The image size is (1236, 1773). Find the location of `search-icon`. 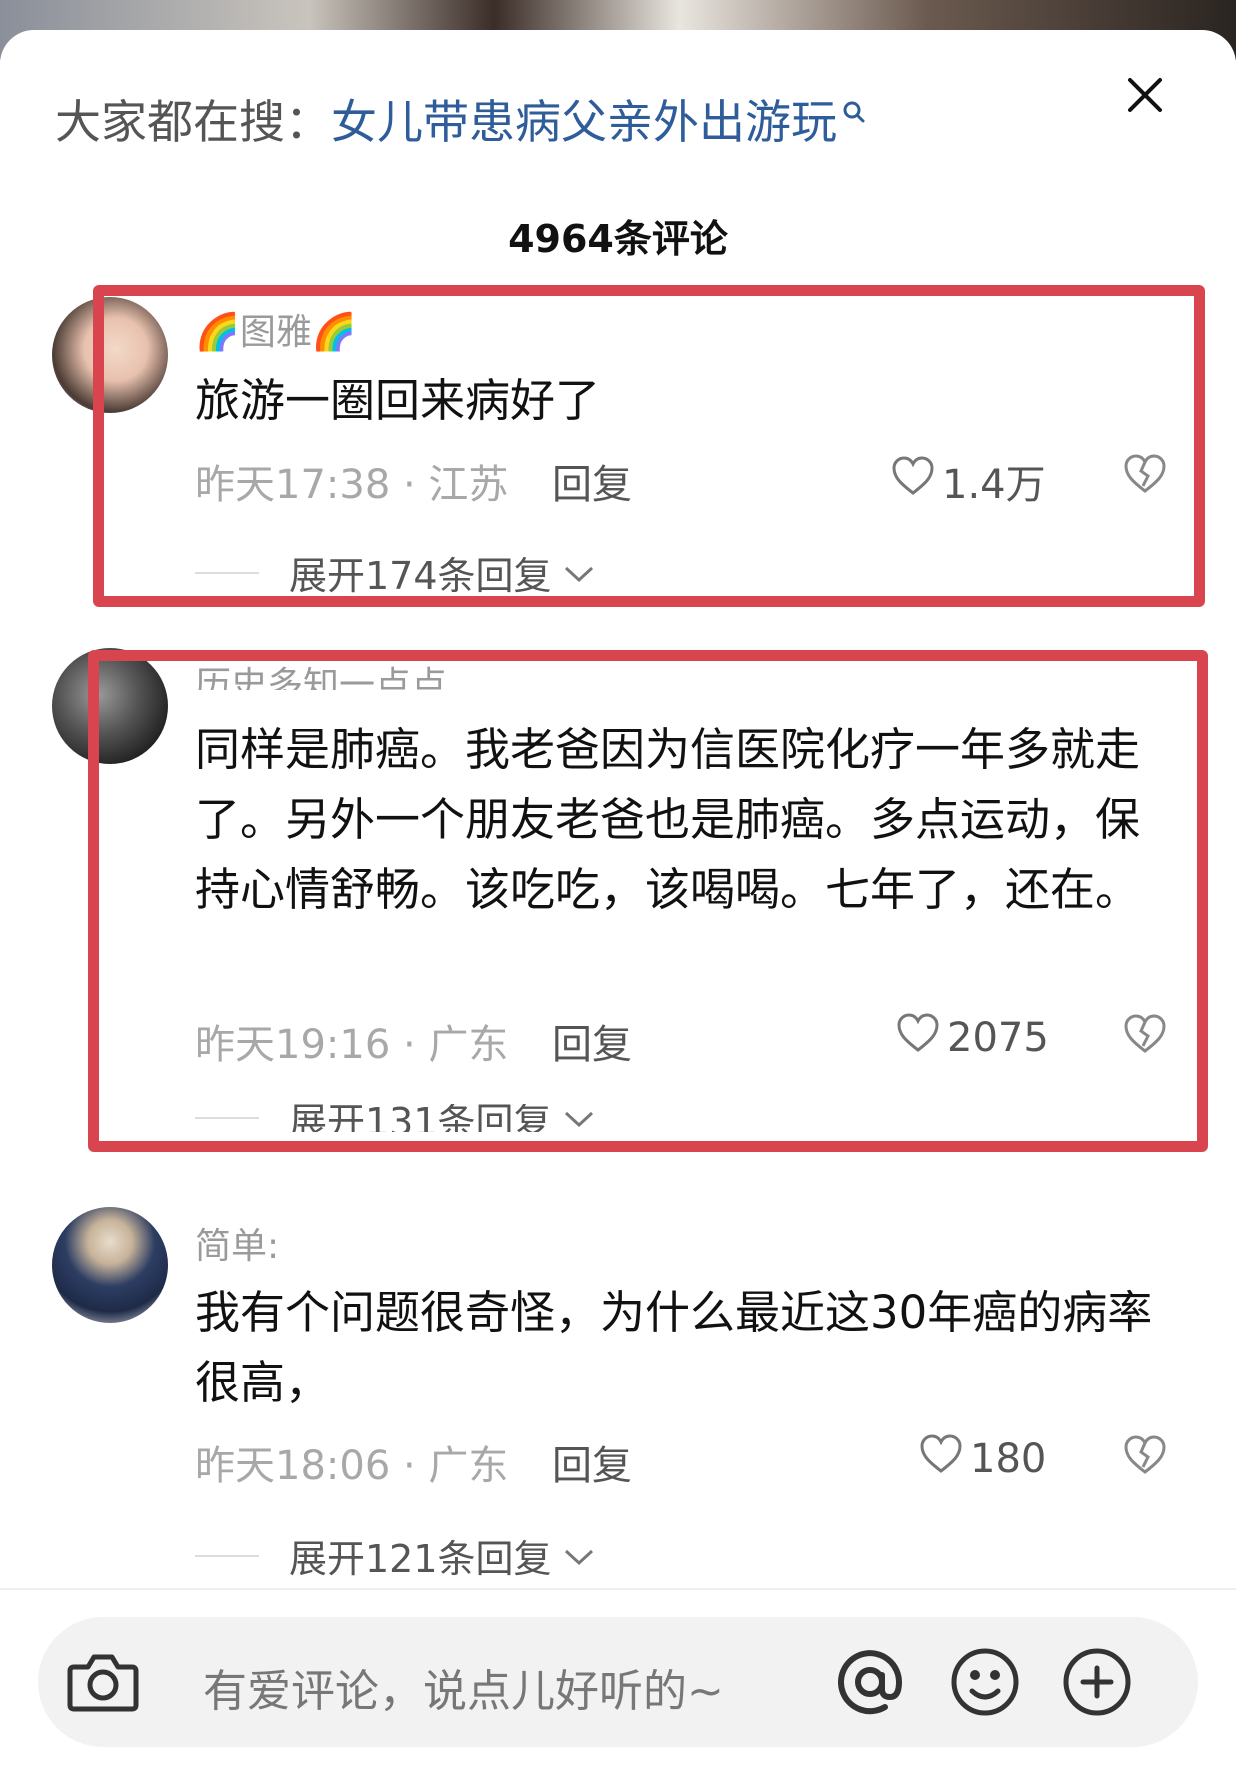

search-icon is located at coordinates (854, 104).